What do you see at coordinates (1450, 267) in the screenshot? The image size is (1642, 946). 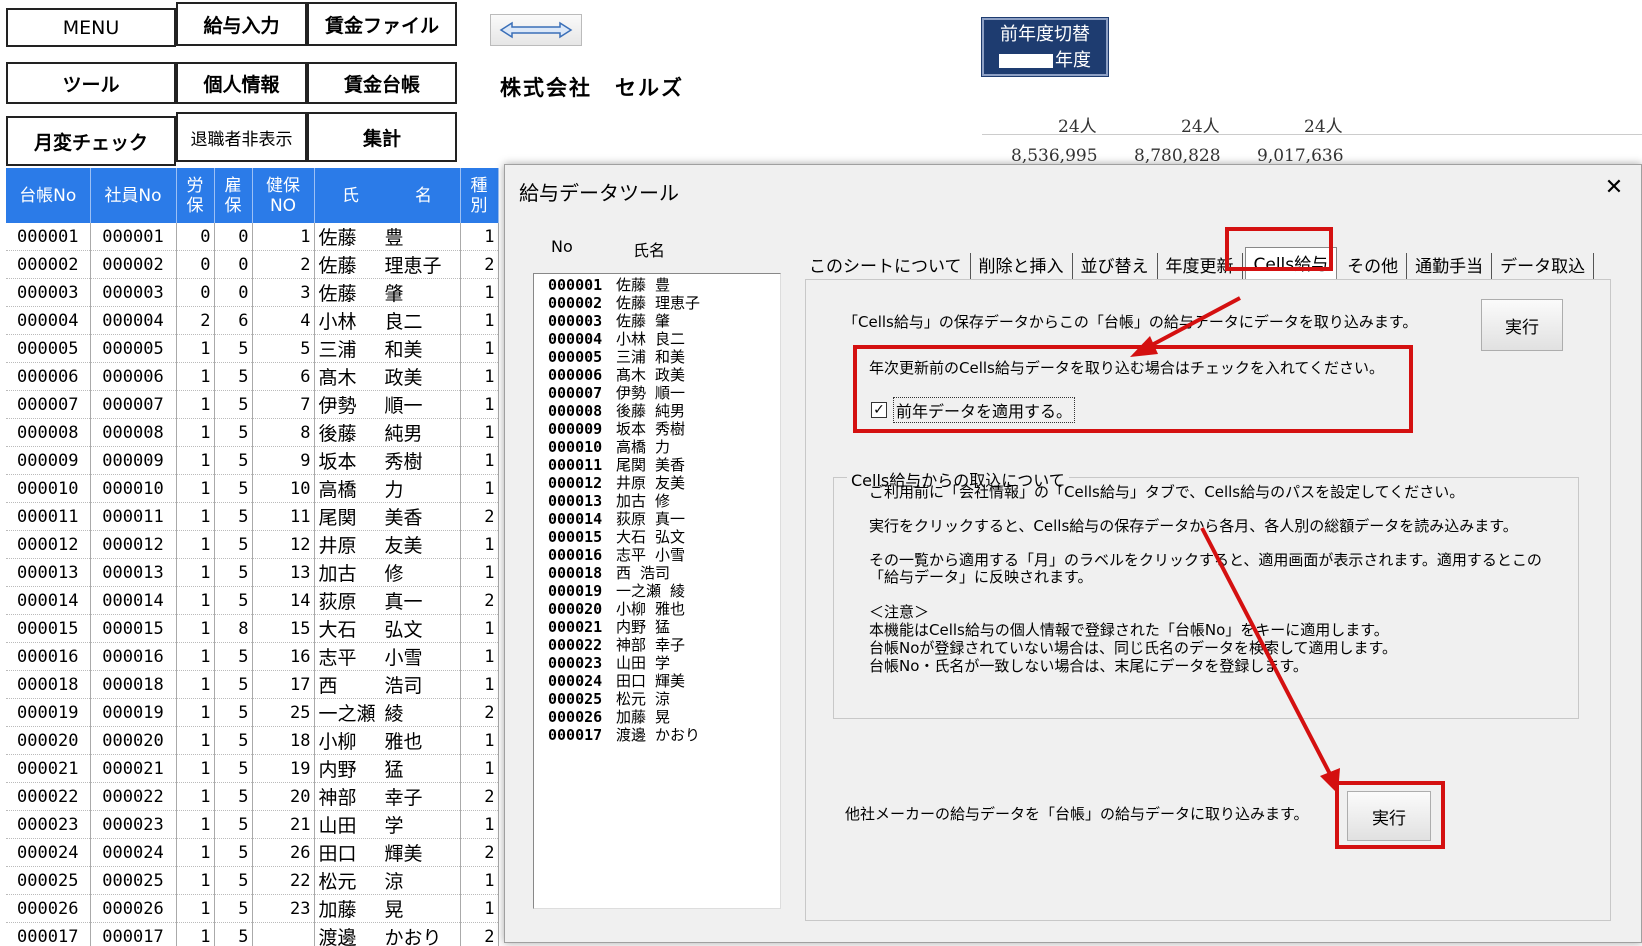 I see `tab-commute: 通勤手当` at bounding box center [1450, 267].